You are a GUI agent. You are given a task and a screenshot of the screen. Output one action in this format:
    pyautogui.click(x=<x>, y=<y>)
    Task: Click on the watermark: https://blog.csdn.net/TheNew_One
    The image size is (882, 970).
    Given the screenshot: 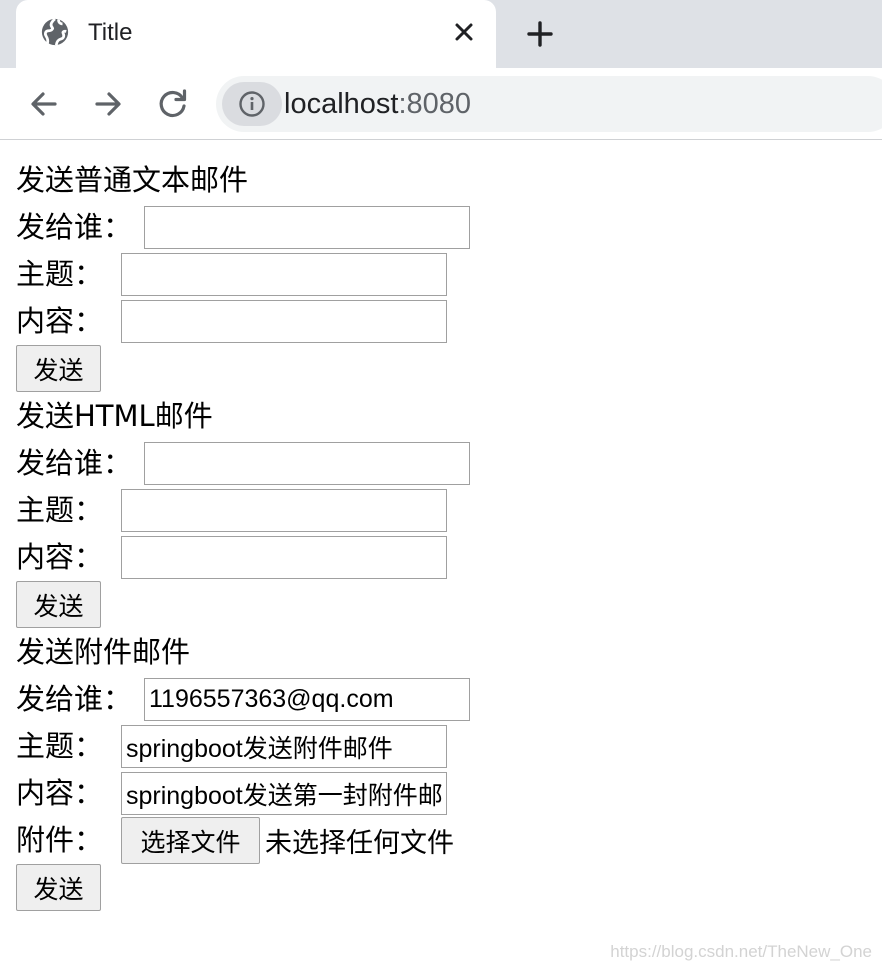 What is the action you would take?
    pyautogui.click(x=741, y=951)
    